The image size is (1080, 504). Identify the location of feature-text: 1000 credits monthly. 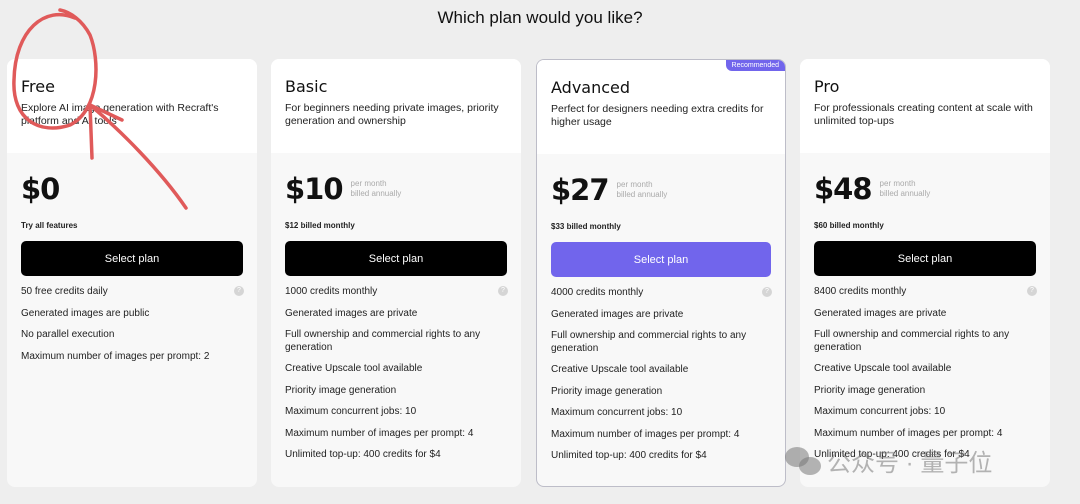
(331, 291).